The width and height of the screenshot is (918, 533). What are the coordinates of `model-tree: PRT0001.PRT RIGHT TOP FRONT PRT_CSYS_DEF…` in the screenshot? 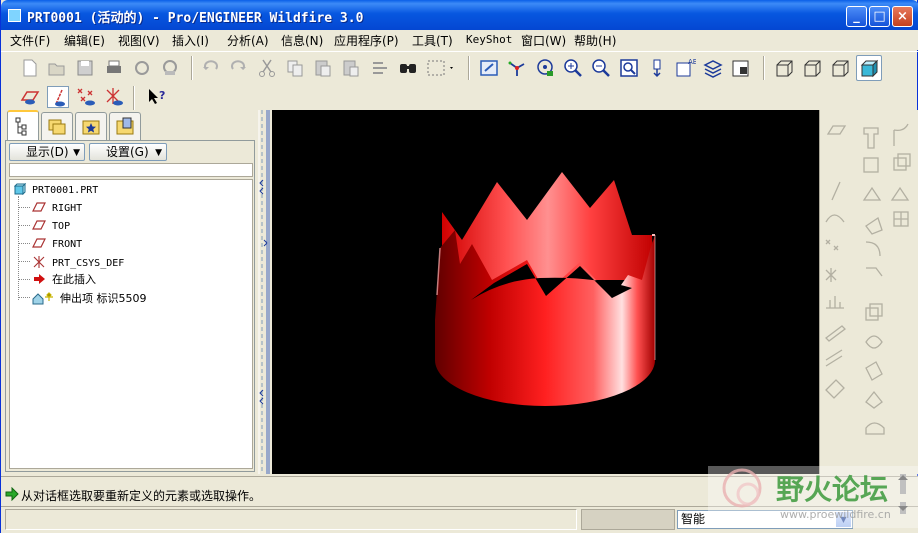 It's located at (131, 324).